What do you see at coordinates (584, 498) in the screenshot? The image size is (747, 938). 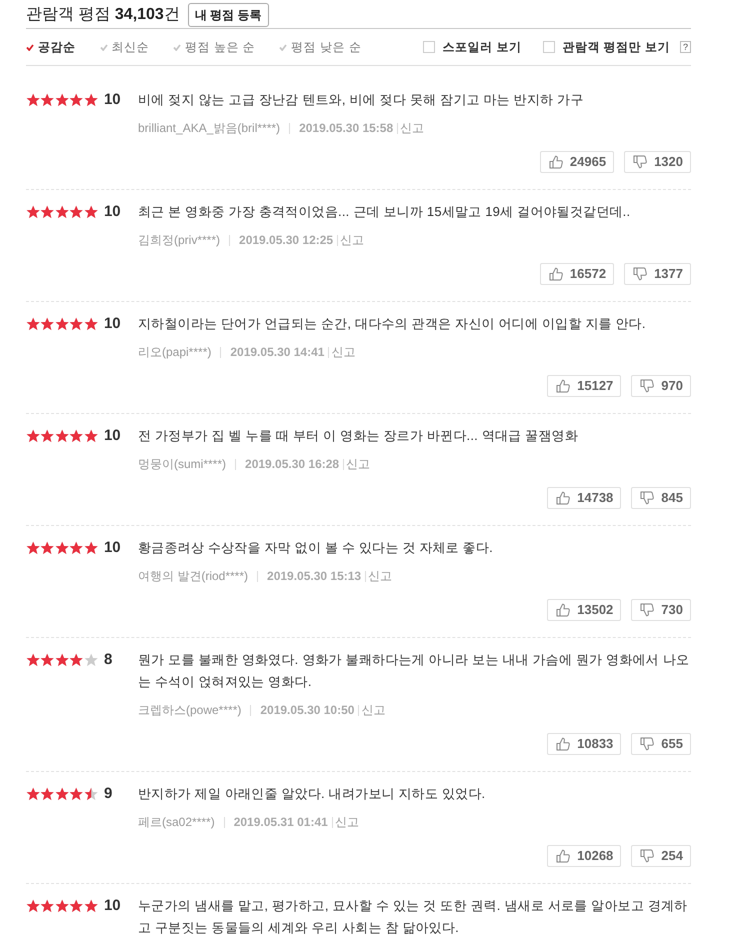 I see `like-button: 14738` at bounding box center [584, 498].